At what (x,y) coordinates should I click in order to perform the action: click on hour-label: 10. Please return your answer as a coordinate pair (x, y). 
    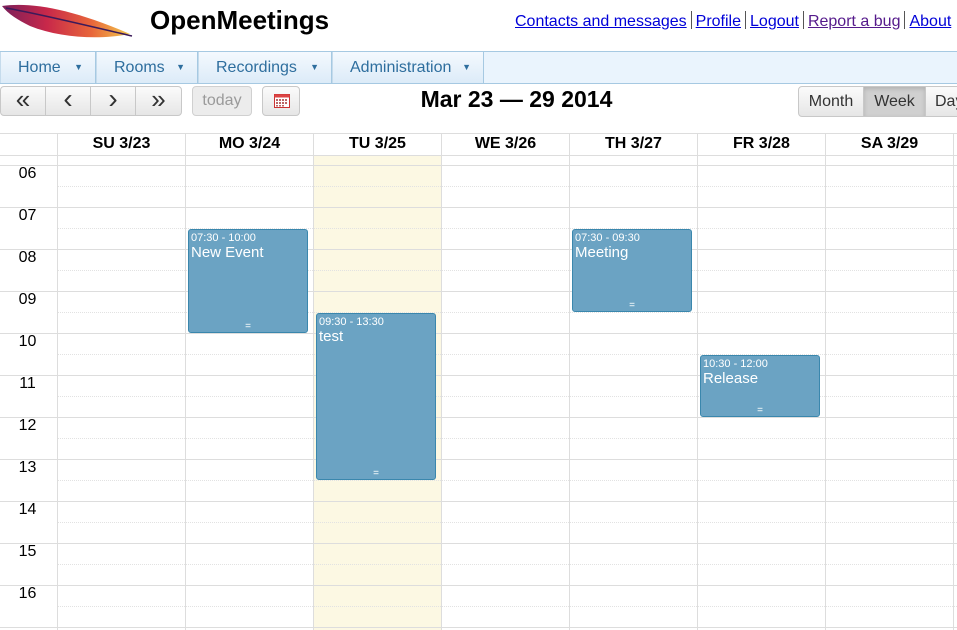
    Looking at the image, I should click on (27, 341).